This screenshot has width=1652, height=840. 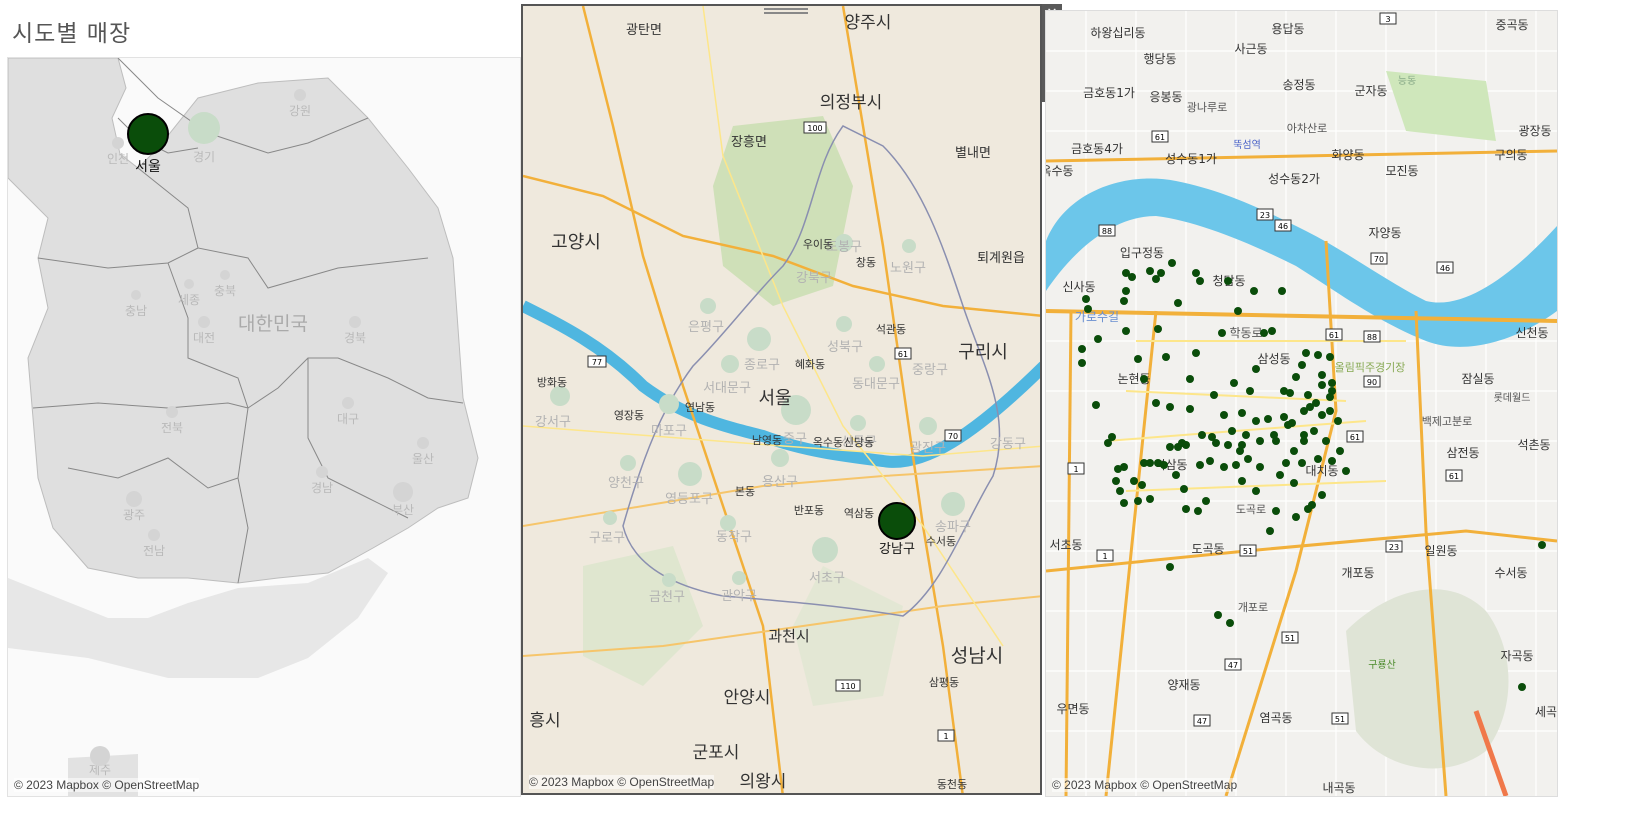 What do you see at coordinates (786, 11) in the screenshot?
I see `drag-handle` at bounding box center [786, 11].